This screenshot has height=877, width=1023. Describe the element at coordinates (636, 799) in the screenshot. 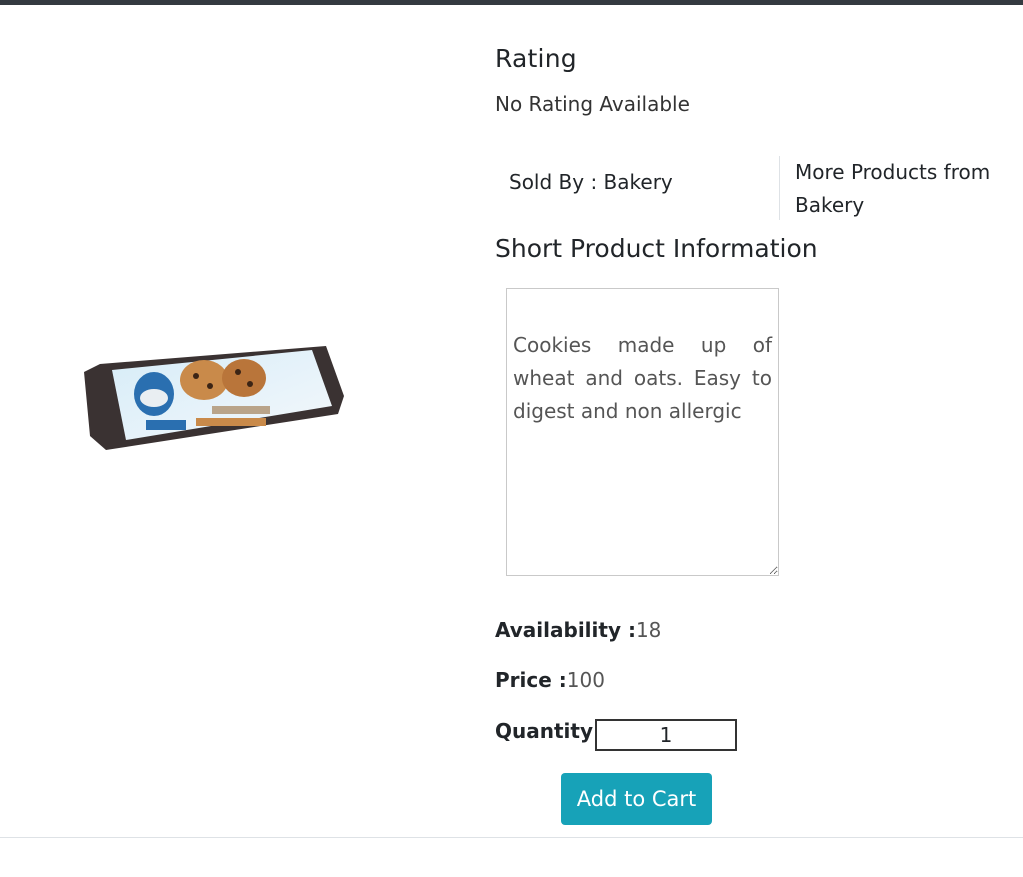

I see `add-to-cart-button: Add to Cart` at that location.